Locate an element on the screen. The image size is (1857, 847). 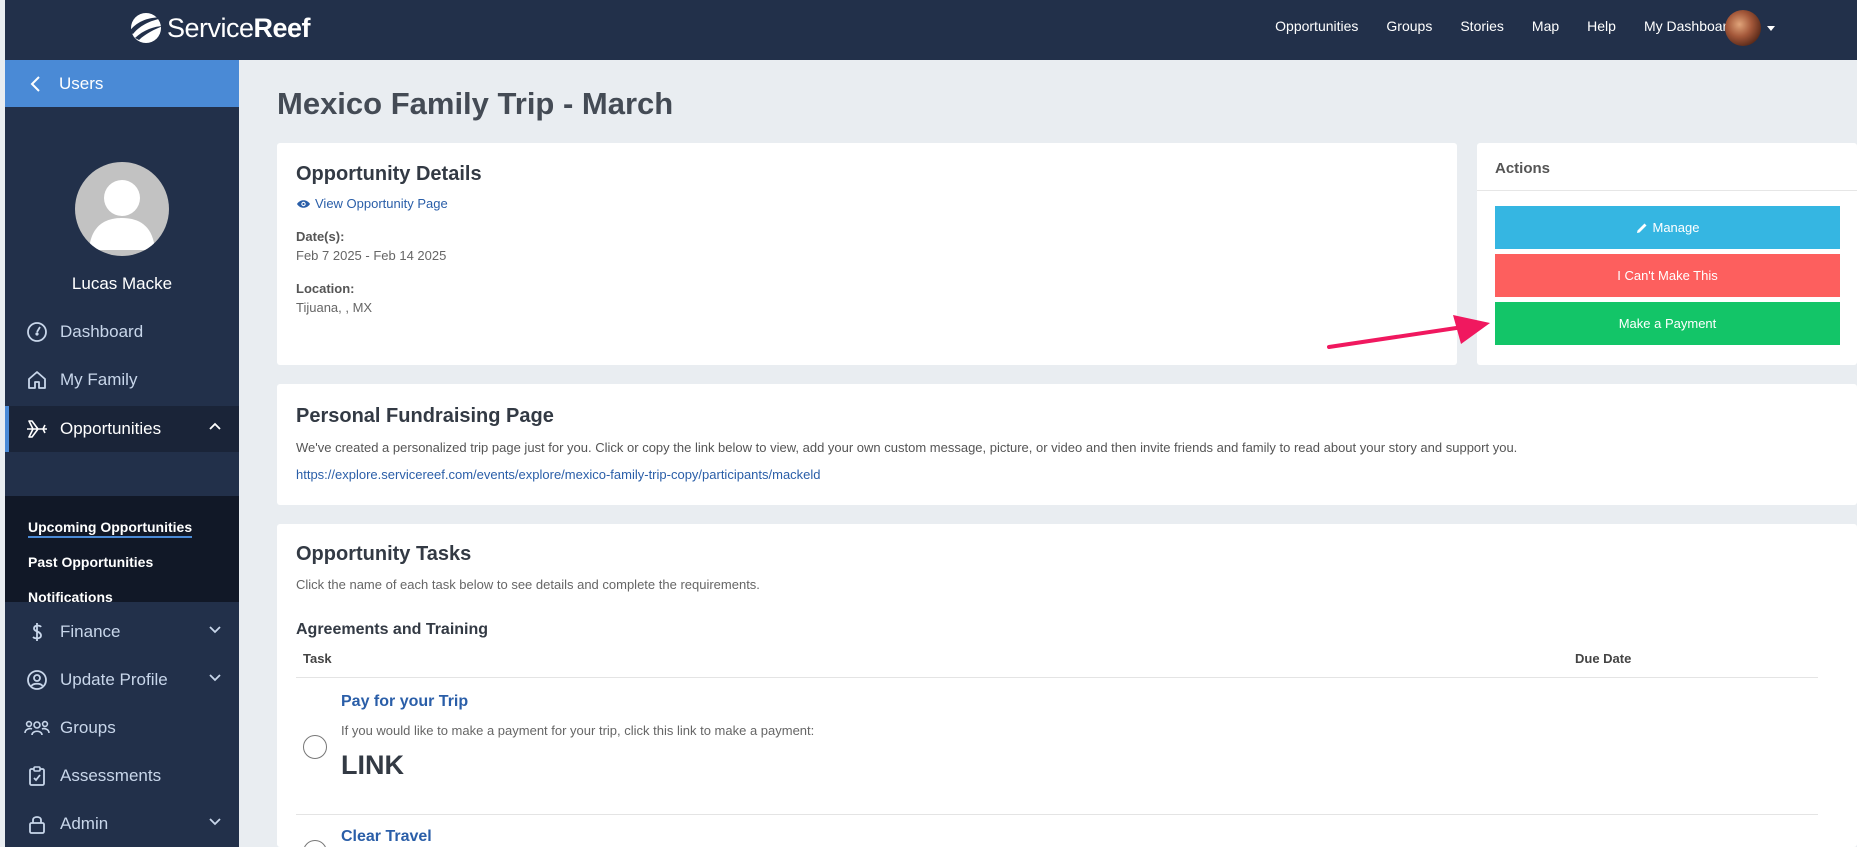
agreements-section-heading: Agreements and Training is located at coordinates (392, 629).